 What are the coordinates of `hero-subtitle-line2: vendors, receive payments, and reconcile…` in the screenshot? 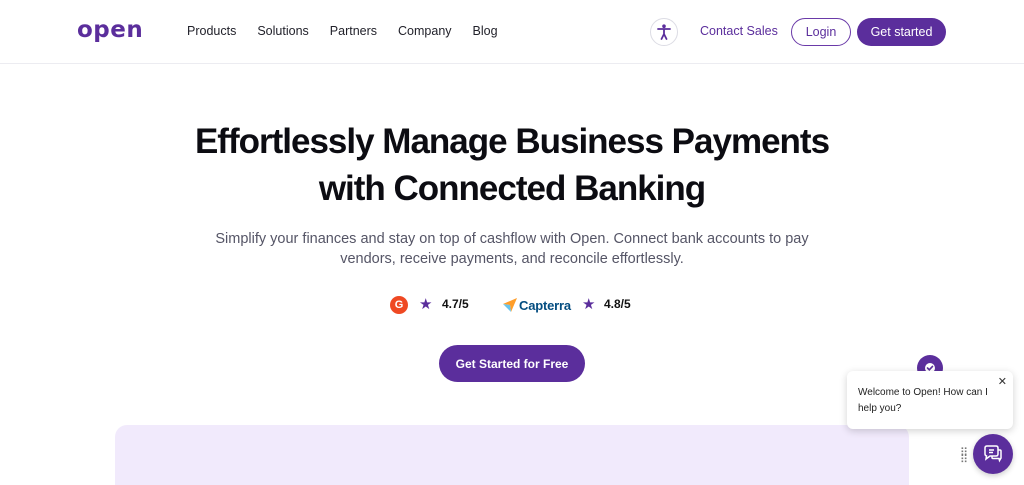 It's located at (512, 259).